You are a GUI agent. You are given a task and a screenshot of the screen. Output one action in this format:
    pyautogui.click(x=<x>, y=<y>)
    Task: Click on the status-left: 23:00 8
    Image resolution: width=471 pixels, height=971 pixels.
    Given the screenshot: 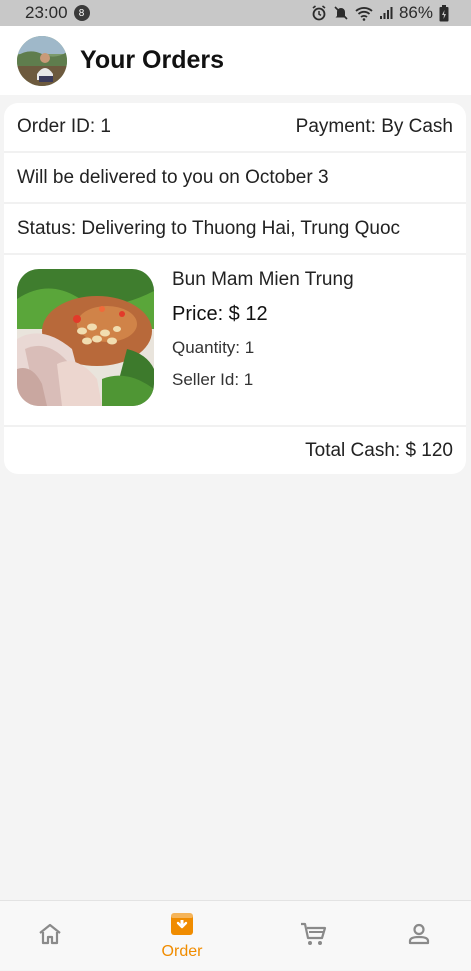 What is the action you would take?
    pyautogui.click(x=57, y=13)
    